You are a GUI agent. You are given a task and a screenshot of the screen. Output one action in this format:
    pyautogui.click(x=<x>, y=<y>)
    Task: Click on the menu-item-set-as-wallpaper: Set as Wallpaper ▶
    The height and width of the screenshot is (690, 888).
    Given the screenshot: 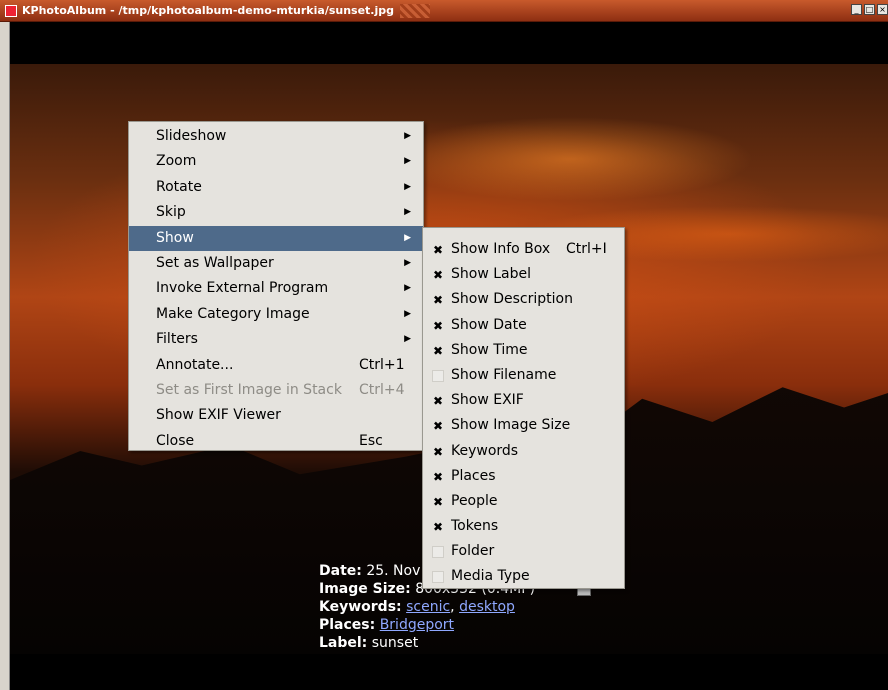 What is the action you would take?
    pyautogui.click(x=276, y=263)
    